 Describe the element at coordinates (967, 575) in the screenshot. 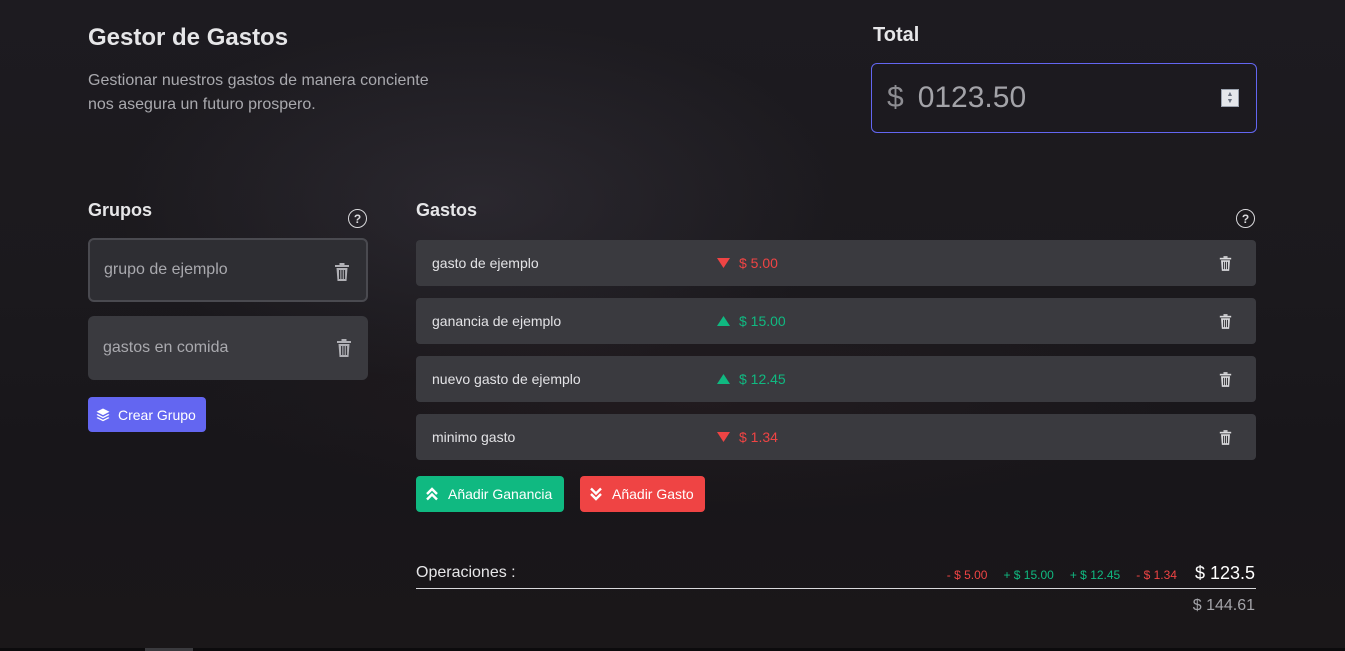

I see `operation-item: - $ 5.00` at that location.